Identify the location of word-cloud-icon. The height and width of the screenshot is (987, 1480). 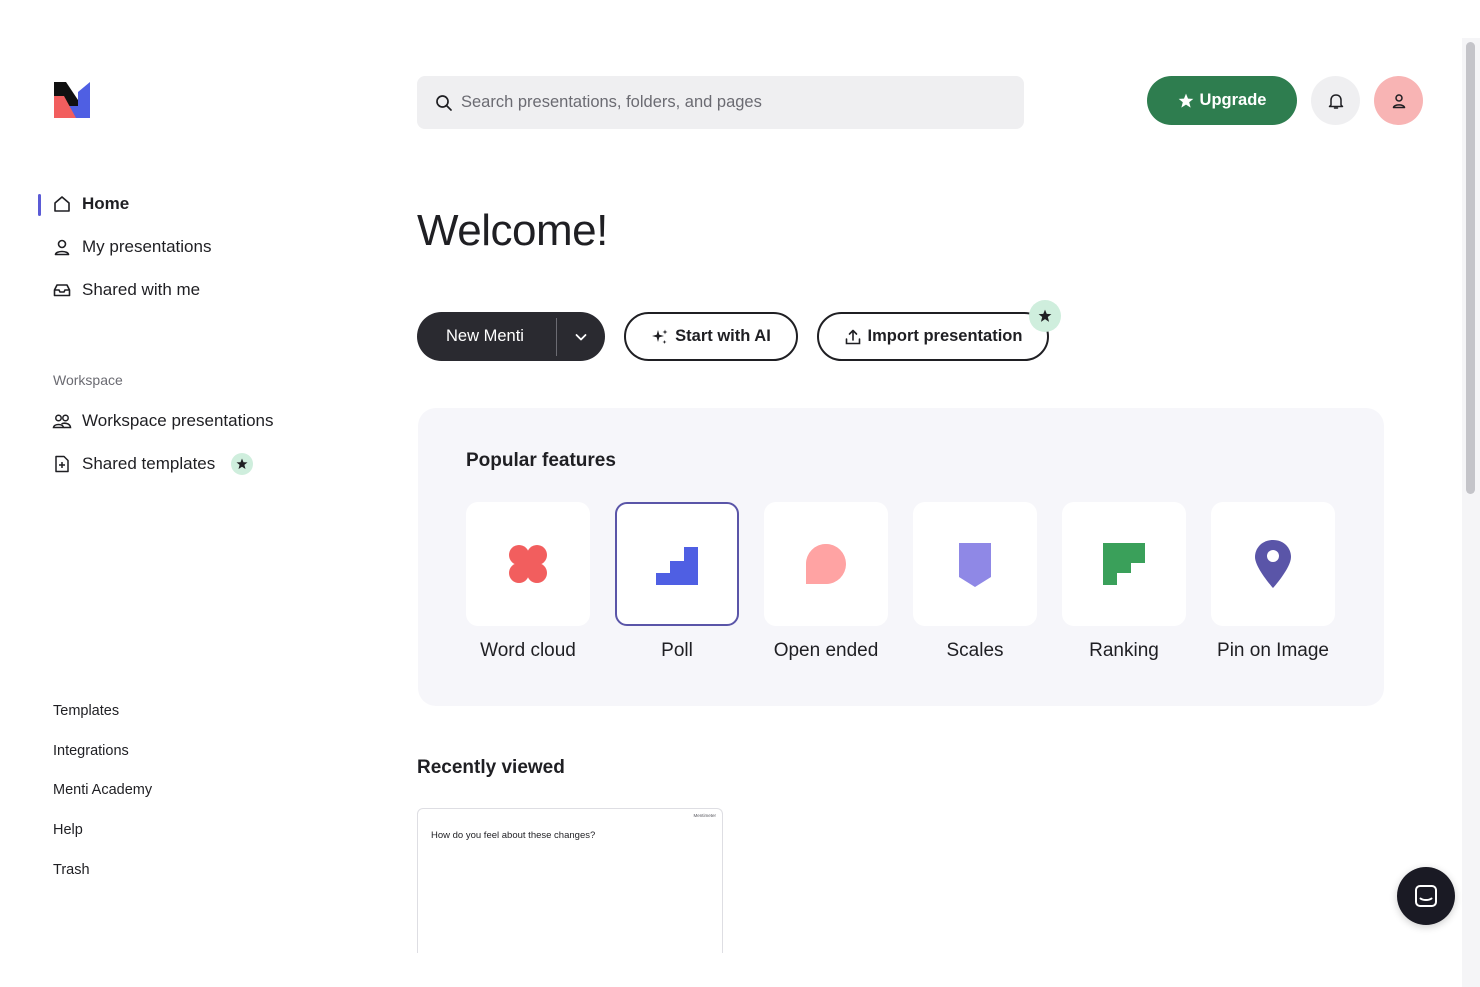
(528, 564).